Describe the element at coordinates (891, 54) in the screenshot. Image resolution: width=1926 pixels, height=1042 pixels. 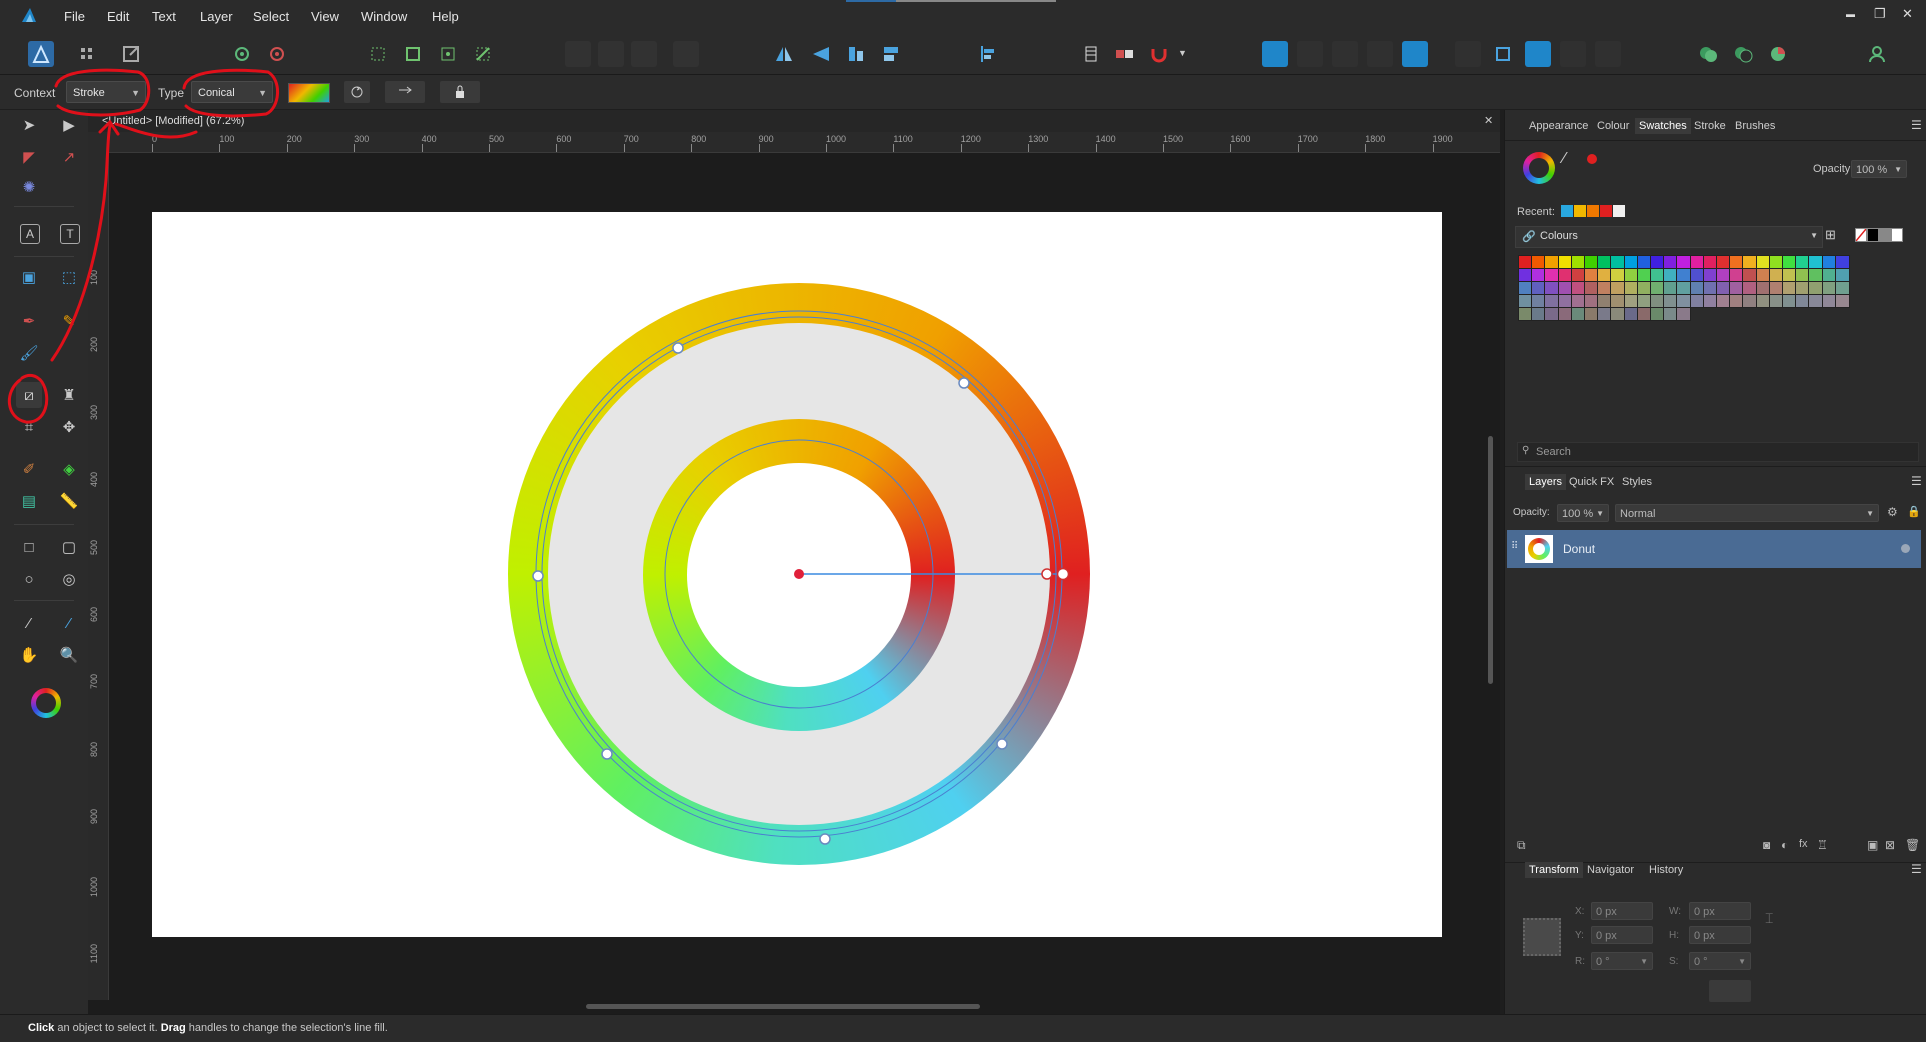
I see `rotate-right-icon` at that location.